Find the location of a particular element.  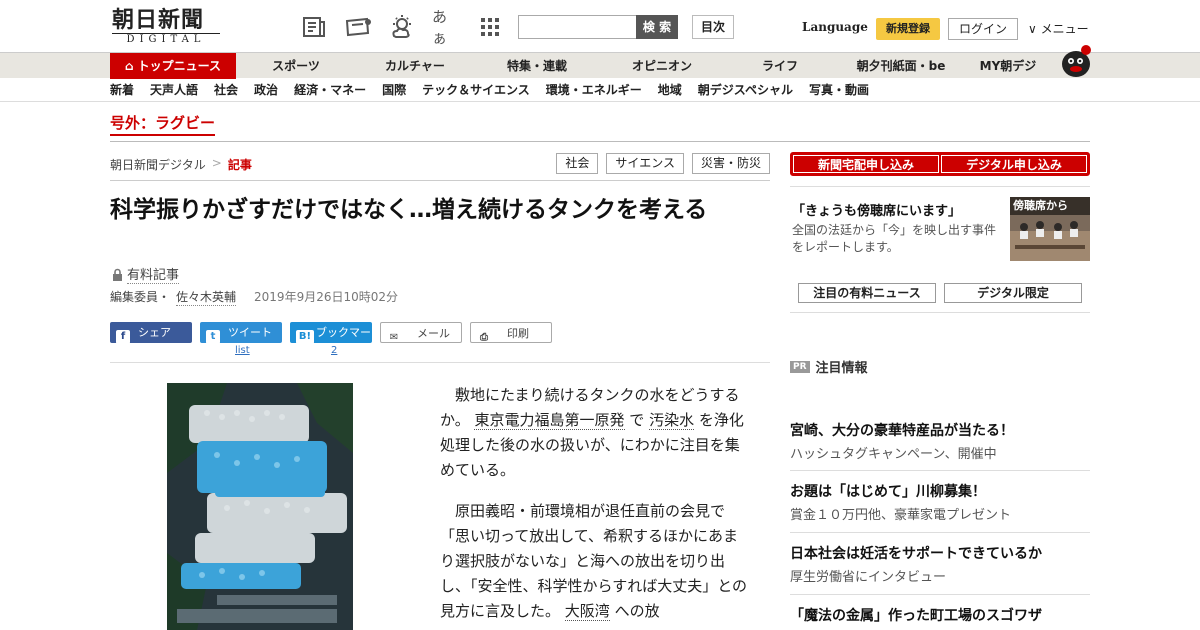

hatena-count-link: 2 is located at coordinates (334, 350).